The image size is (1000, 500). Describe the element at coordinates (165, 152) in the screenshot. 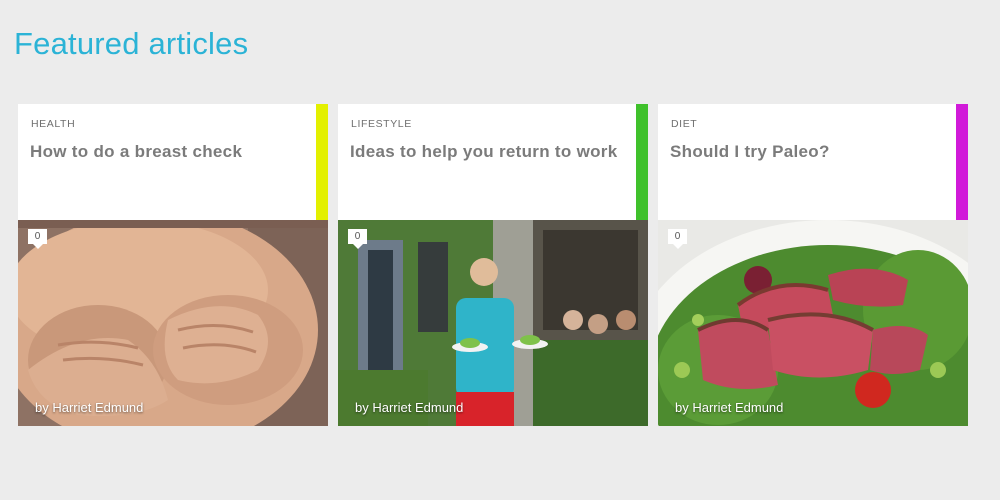

I see `article-title: How to do a breast check` at that location.